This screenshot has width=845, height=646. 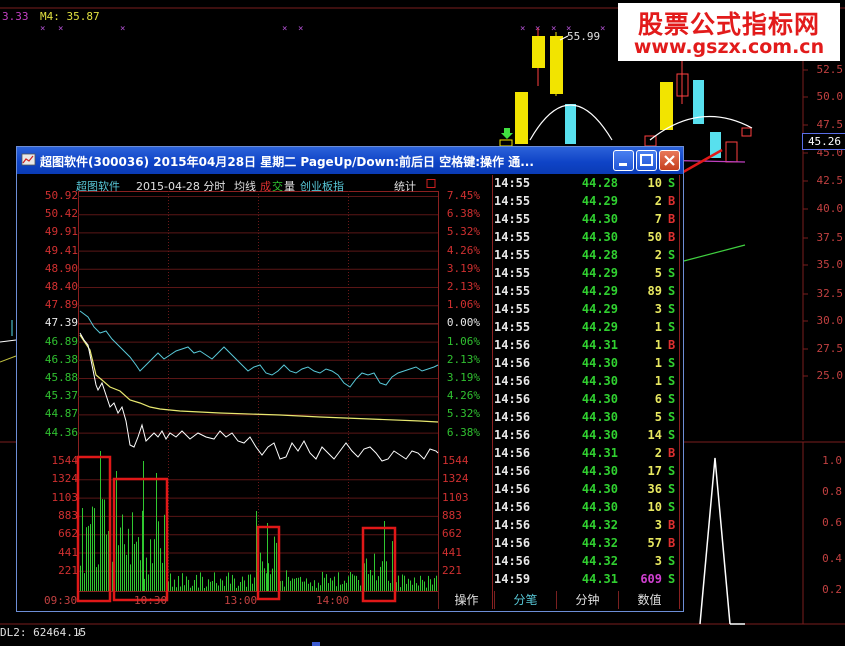 What do you see at coordinates (61, 323) in the screenshot?
I see `price-axis-label: 47.39` at bounding box center [61, 323].